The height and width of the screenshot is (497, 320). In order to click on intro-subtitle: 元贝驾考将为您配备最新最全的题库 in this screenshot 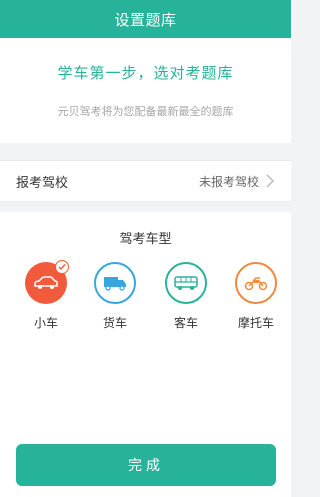, I will do `click(145, 111)`.